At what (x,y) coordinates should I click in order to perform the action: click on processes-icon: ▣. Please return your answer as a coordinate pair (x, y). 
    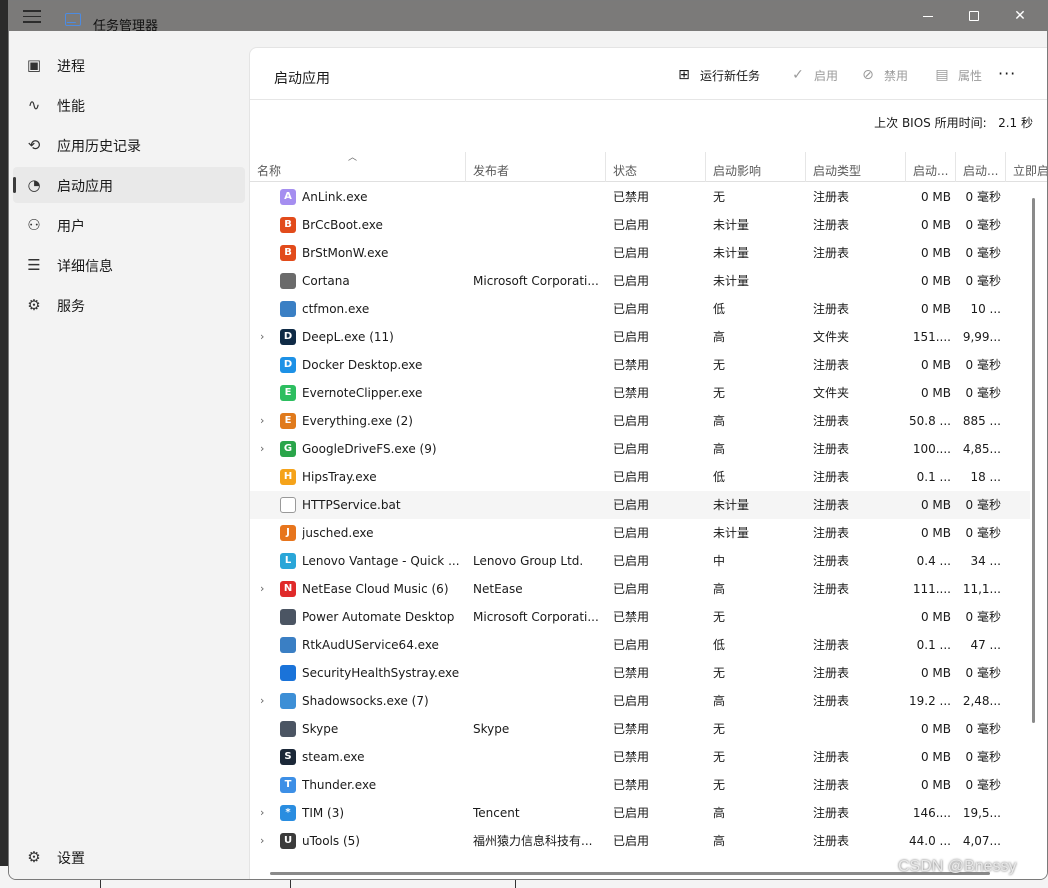
    Looking at the image, I should click on (34, 65).